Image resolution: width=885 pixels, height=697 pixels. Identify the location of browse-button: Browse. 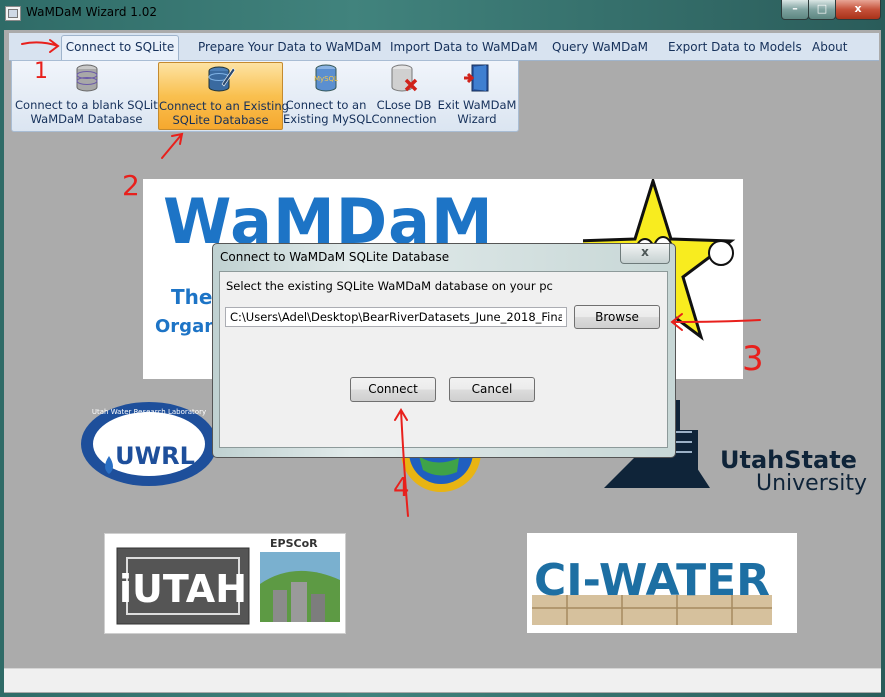
(617, 317).